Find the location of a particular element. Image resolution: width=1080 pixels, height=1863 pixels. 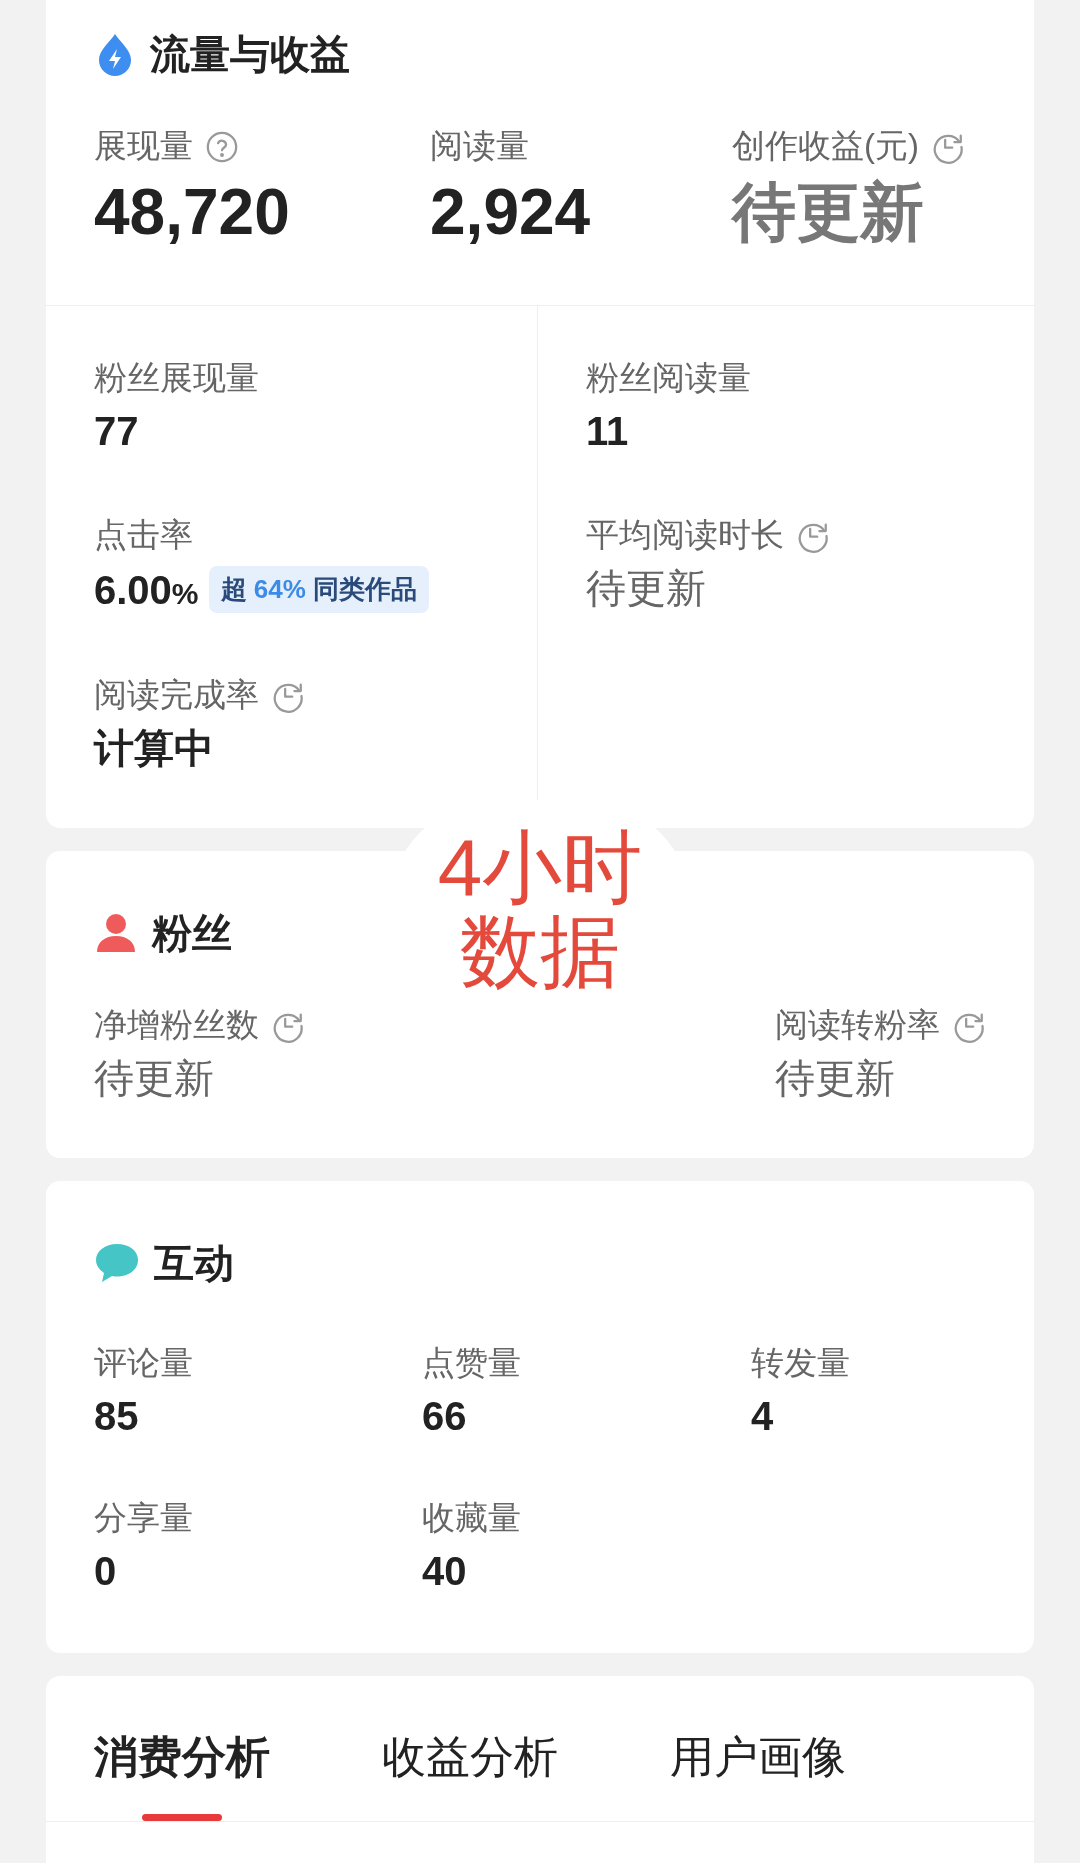

stat-value: 11 is located at coordinates (607, 431).